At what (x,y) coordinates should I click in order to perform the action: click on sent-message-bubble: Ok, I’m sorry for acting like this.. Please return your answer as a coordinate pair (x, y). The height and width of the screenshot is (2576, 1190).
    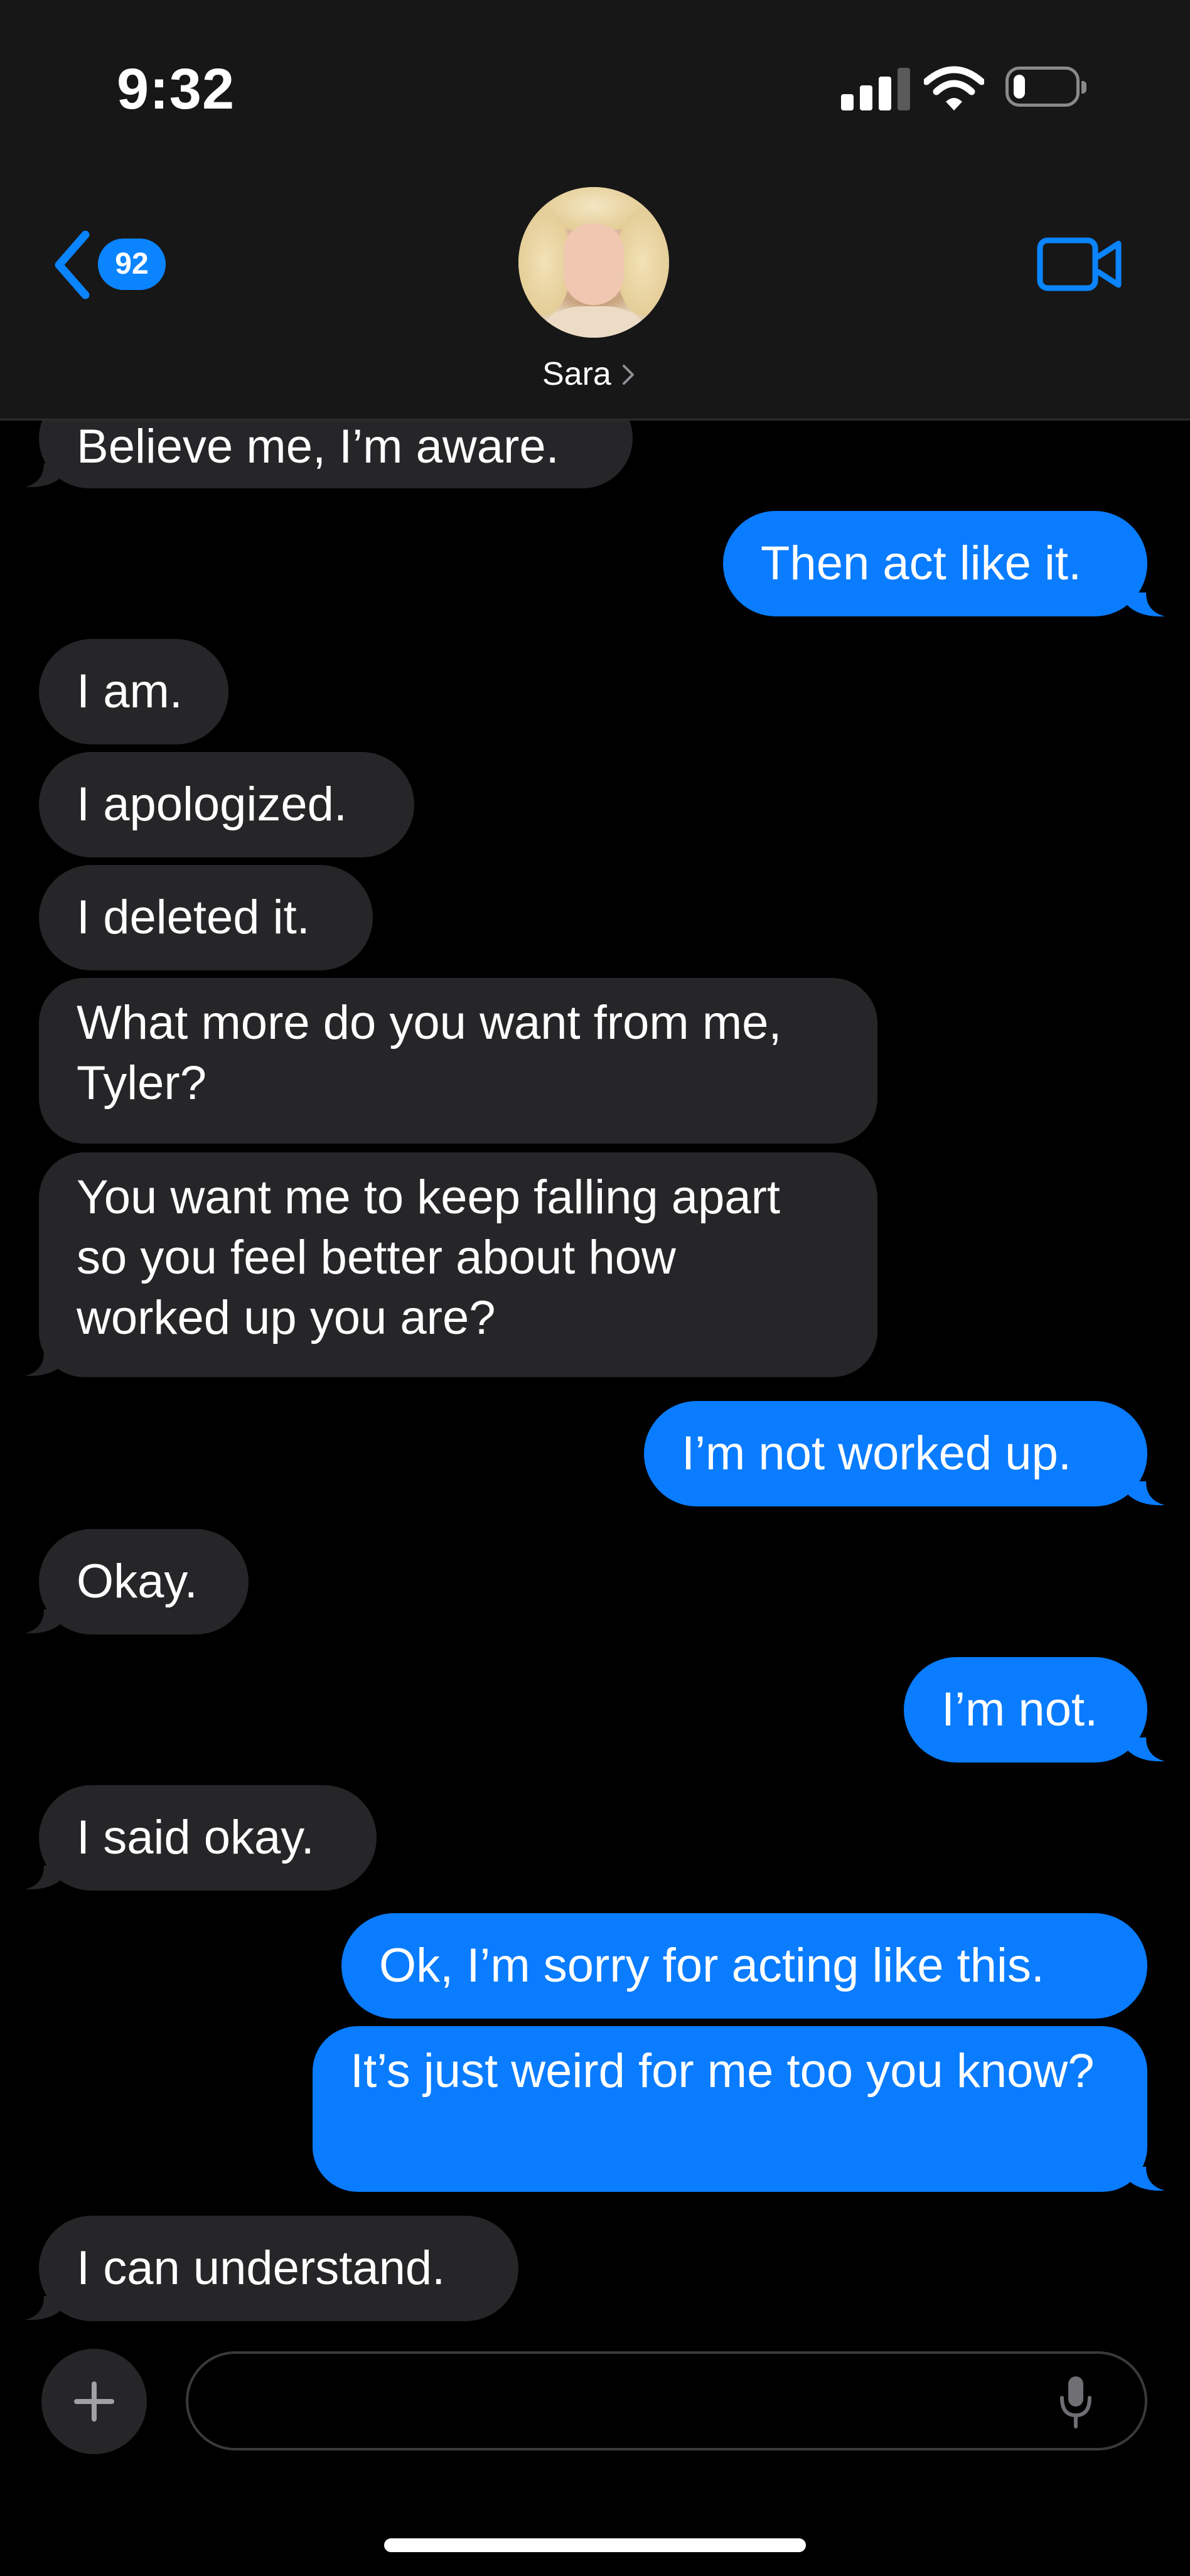
    Looking at the image, I should click on (744, 1966).